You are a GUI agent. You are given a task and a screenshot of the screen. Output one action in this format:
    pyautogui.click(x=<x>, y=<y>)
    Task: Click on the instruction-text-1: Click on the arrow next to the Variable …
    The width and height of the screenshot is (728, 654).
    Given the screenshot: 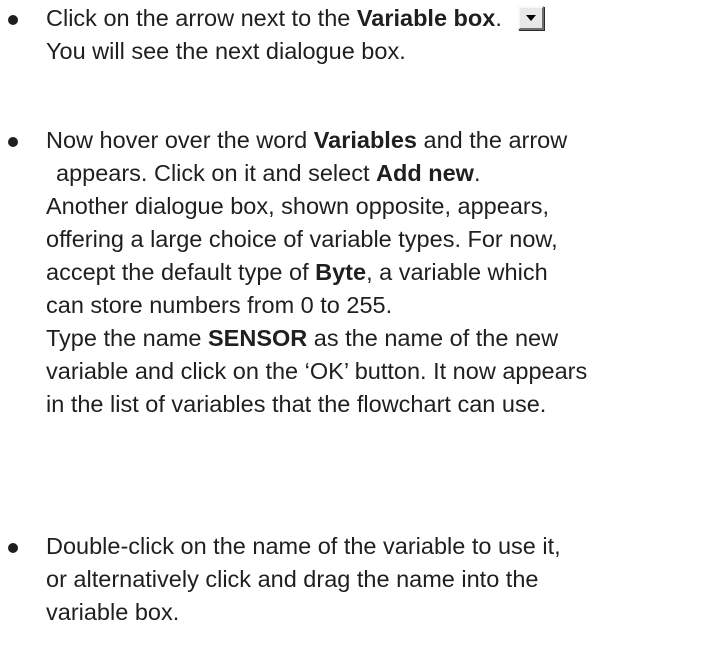 What is the action you would take?
    pyautogui.click(x=387, y=35)
    